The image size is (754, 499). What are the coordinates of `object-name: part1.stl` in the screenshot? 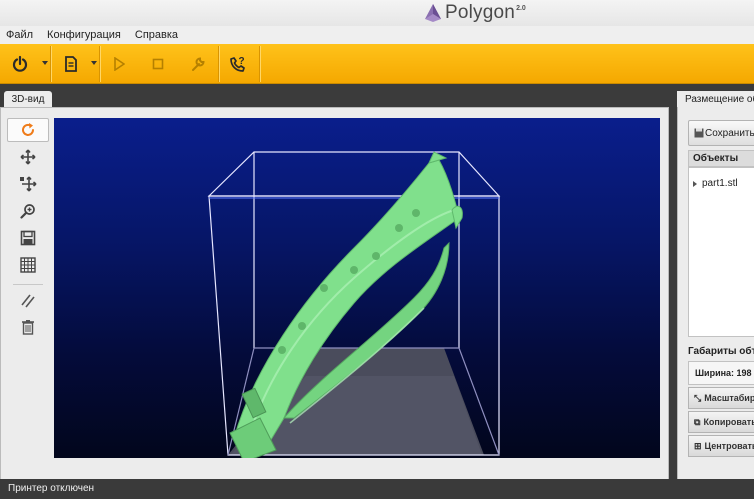 It's located at (720, 183).